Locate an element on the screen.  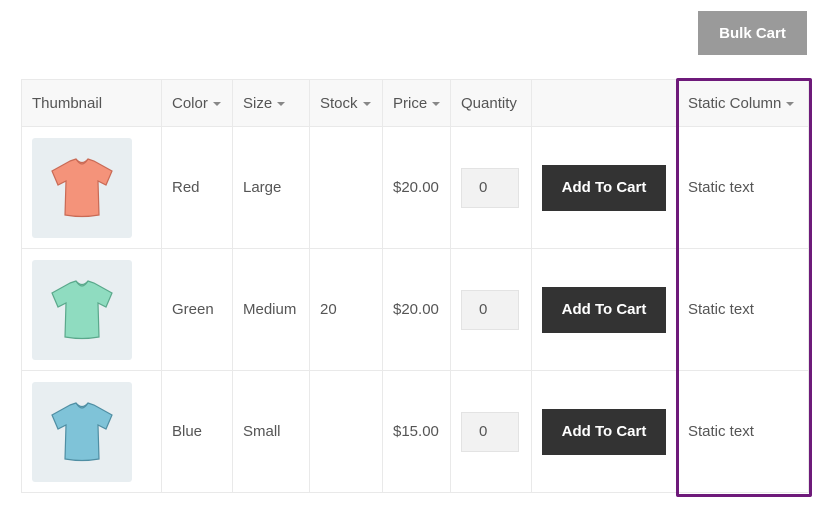
header-thumbnail: Thumbnail is located at coordinates (91, 103).